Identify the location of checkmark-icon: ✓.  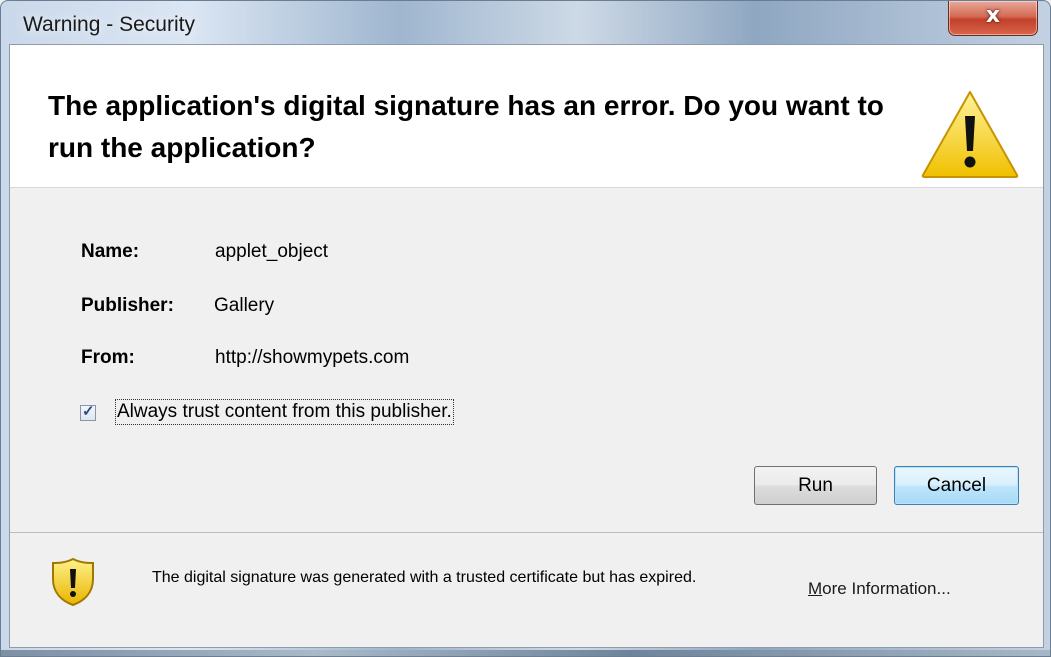
(88, 411).